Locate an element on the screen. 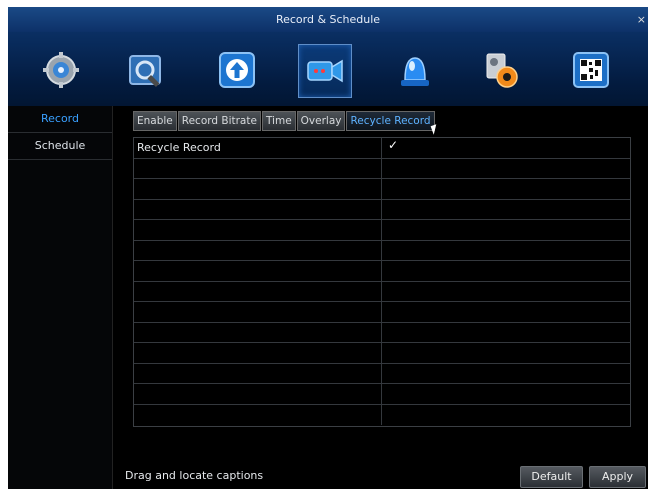 Image resolution: width=648 pixels, height=493 pixels. recycle-record-checkbox: ✓ is located at coordinates (393, 145).